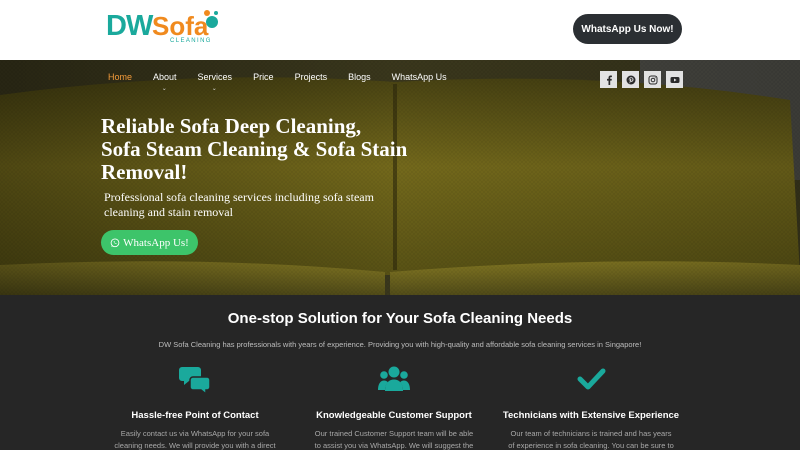 The image size is (800, 450). Describe the element at coordinates (591, 415) in the screenshot. I see `feature-title: Technicians with Extensive Experience` at that location.